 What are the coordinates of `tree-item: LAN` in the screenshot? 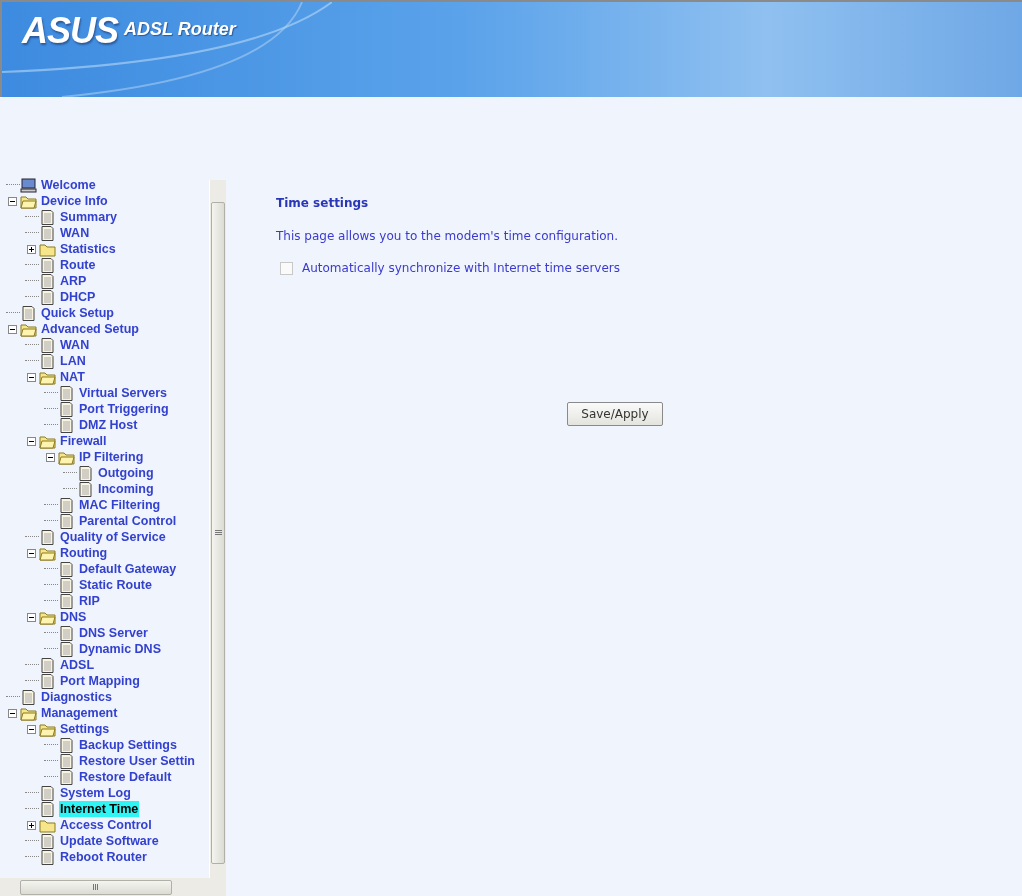 It's located at (73, 361).